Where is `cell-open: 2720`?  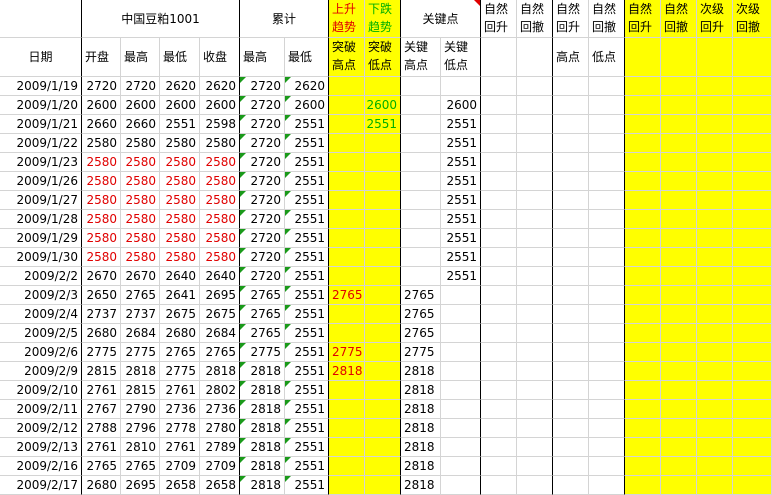 cell-open: 2720 is located at coordinates (101, 86).